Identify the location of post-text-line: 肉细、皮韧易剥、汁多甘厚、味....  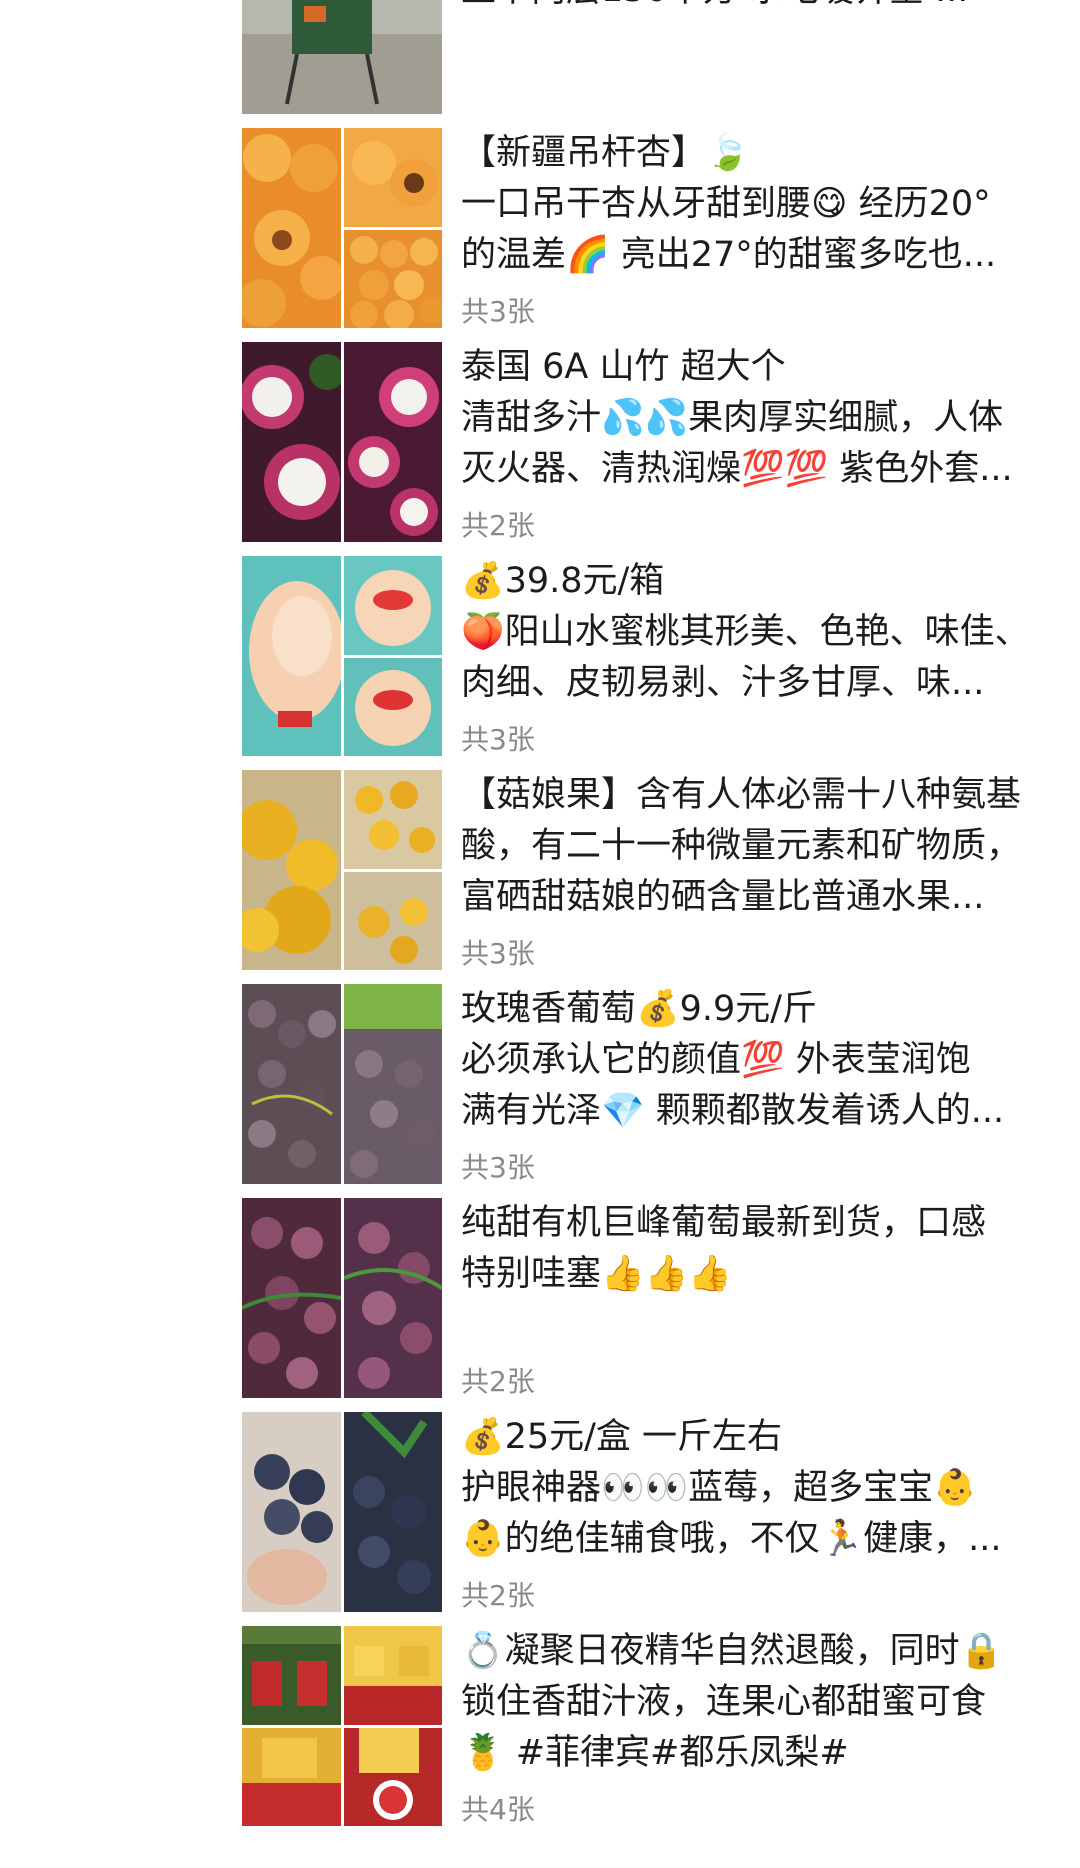
(723, 683).